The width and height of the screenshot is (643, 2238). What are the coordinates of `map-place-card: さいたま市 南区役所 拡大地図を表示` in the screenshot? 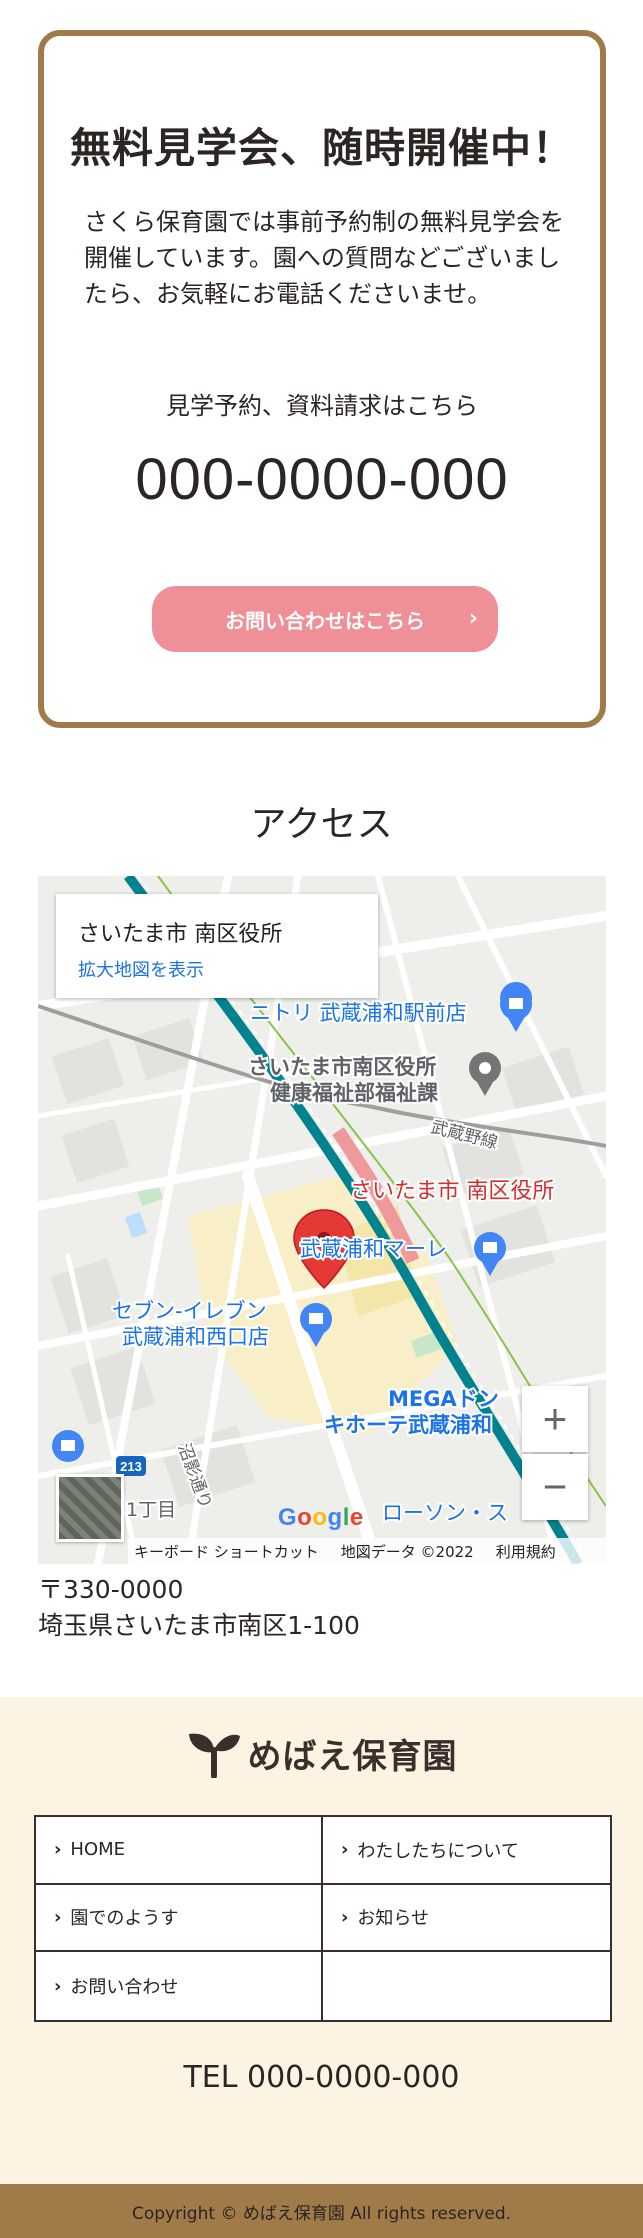 It's located at (217, 946).